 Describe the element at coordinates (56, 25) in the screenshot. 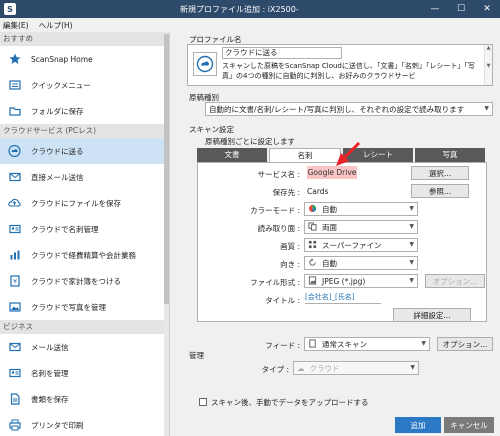

I see `menu-help: ヘルプ(H)` at that location.